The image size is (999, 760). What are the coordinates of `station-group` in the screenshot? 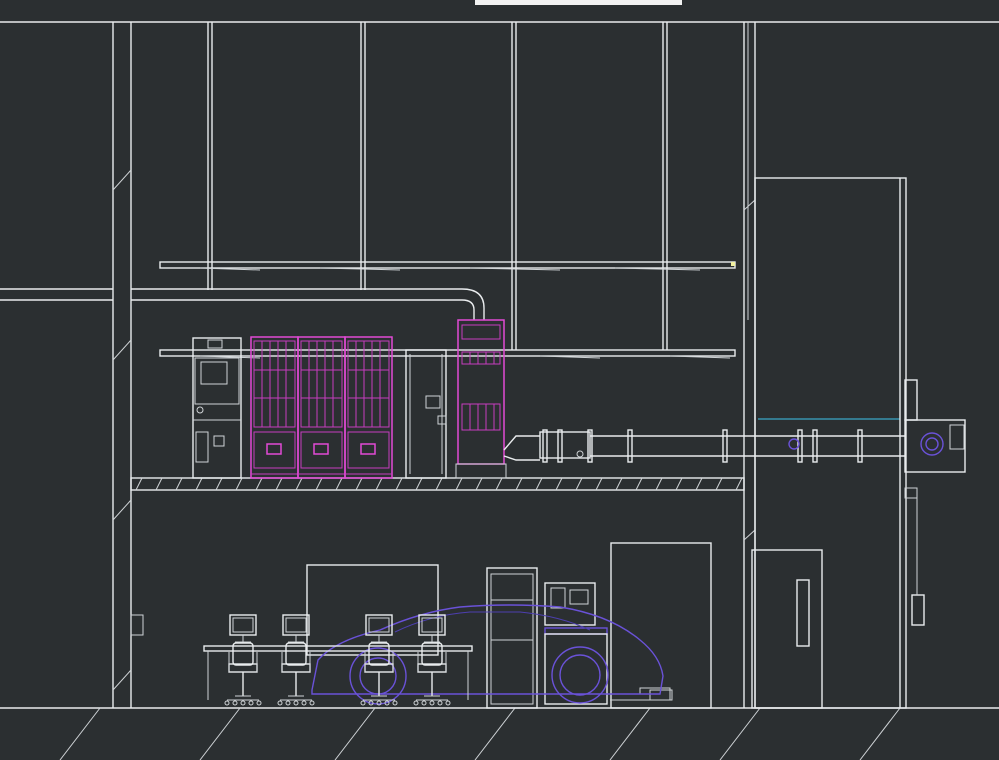 It's located at (337, 660).